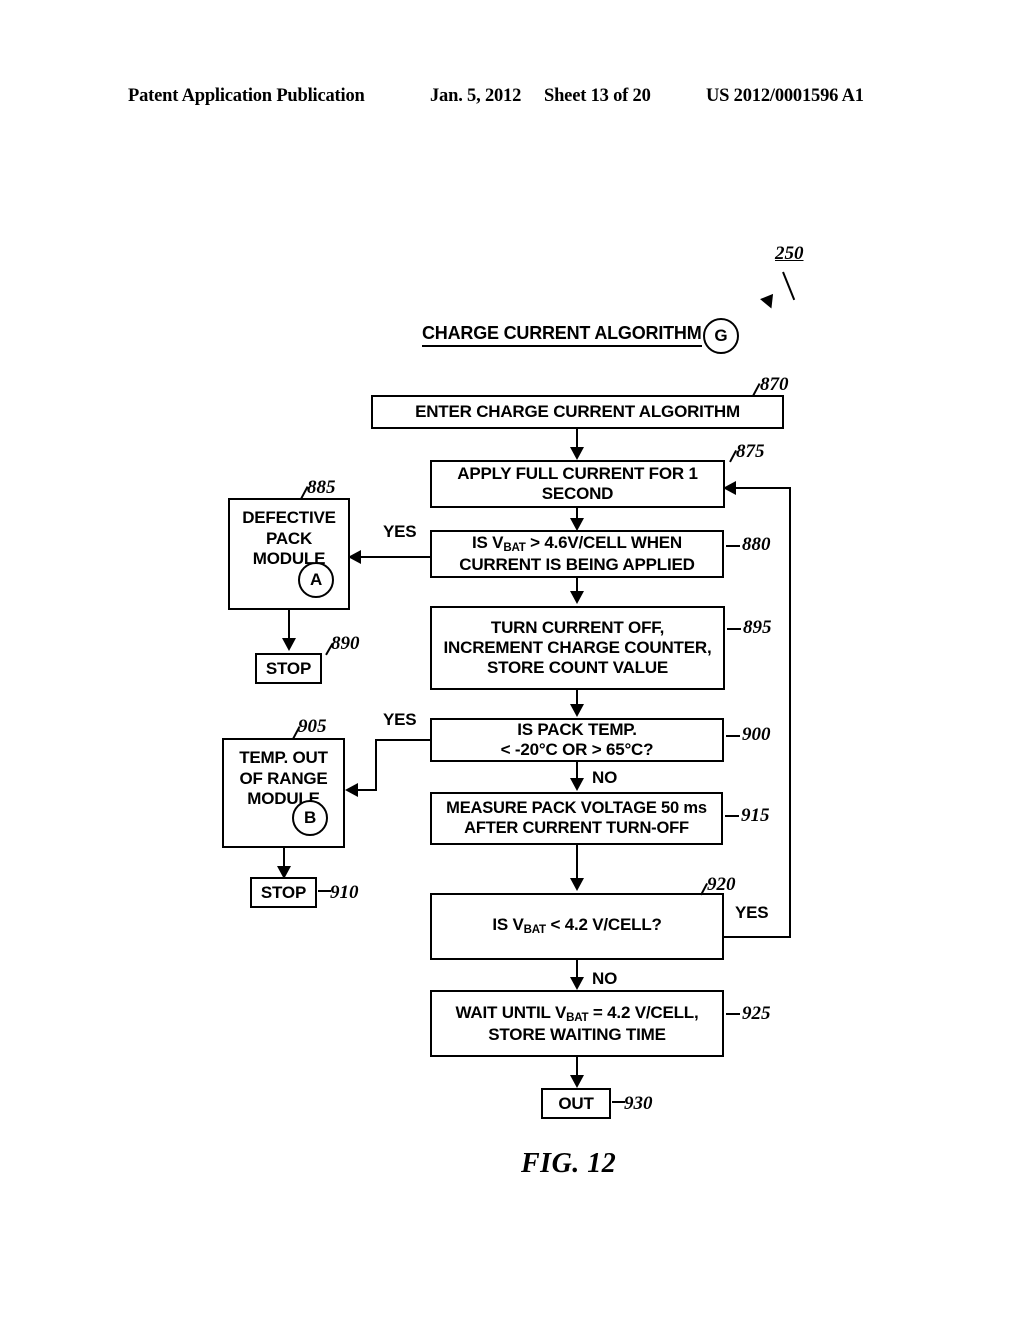  What do you see at coordinates (577, 628) in the screenshot?
I see `node-turn-off-line1: TURN CURRENT OFF,` at bounding box center [577, 628].